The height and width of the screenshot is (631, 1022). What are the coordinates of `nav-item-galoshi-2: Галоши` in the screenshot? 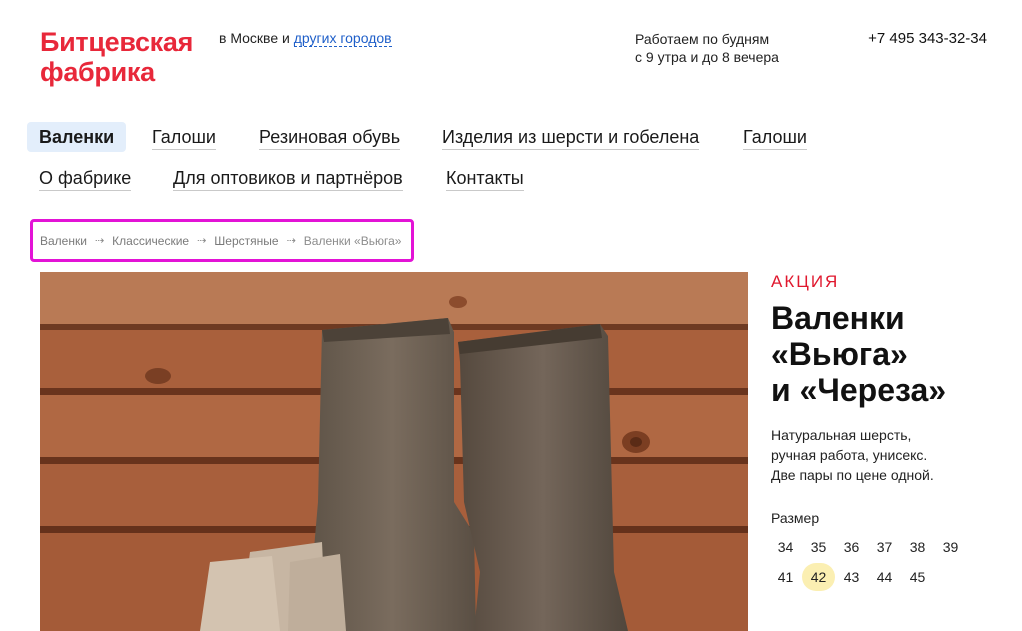 It's located at (775, 137).